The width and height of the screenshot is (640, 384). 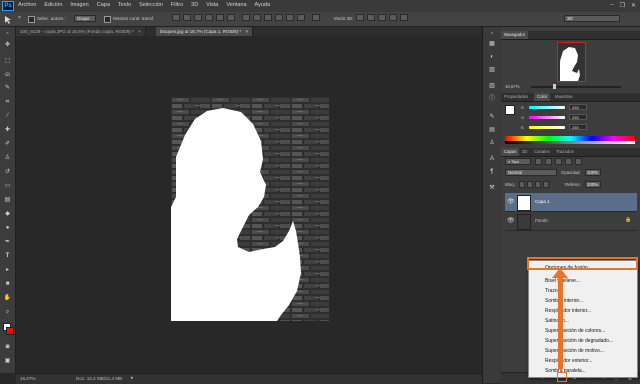 What do you see at coordinates (546, 184) in the screenshot?
I see `lock-all-icon` at bounding box center [546, 184].